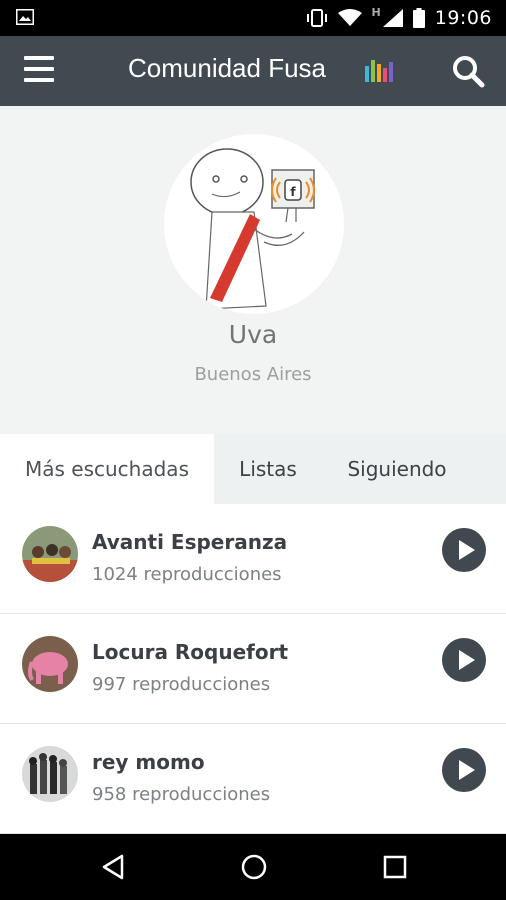 Image resolution: width=506 pixels, height=900 pixels. What do you see at coordinates (468, 71) in the screenshot?
I see `search-icon` at bounding box center [468, 71].